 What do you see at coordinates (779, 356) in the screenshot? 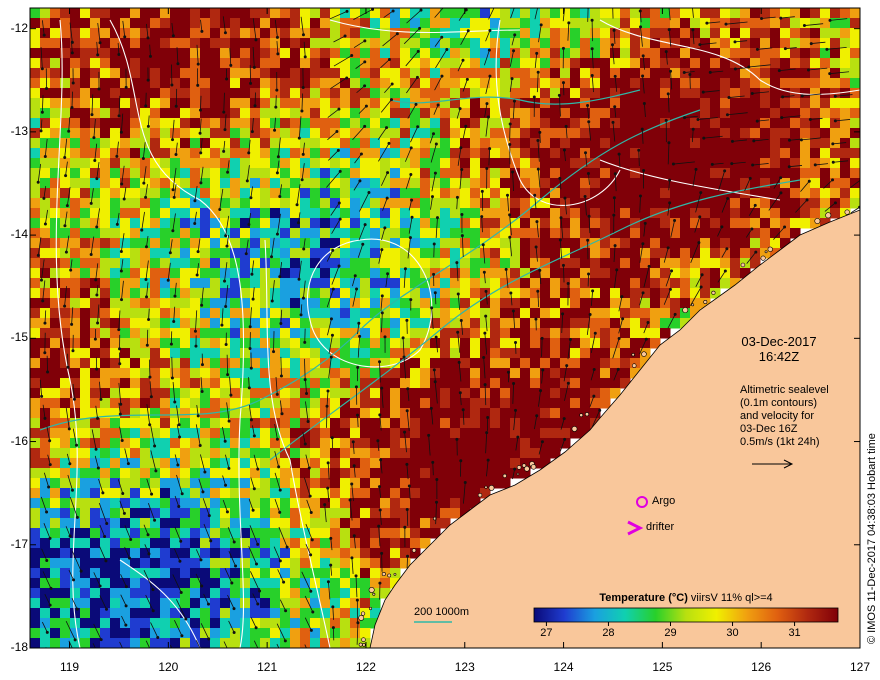
I see `timestamp-time: 16:42Z` at bounding box center [779, 356].